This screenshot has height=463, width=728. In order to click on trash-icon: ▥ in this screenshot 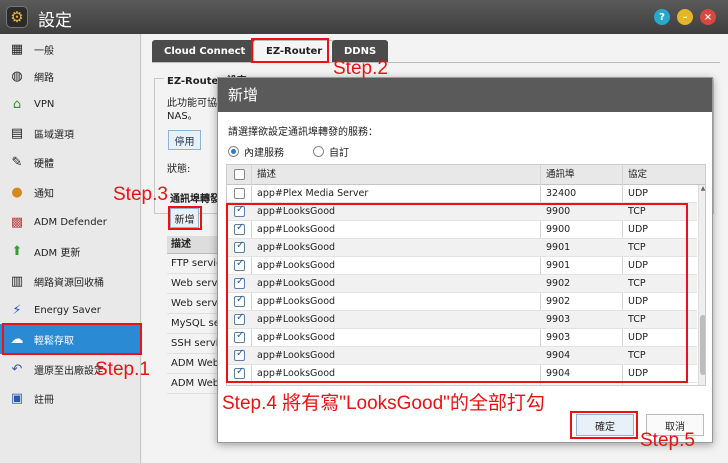, I will do `click(17, 281)`.